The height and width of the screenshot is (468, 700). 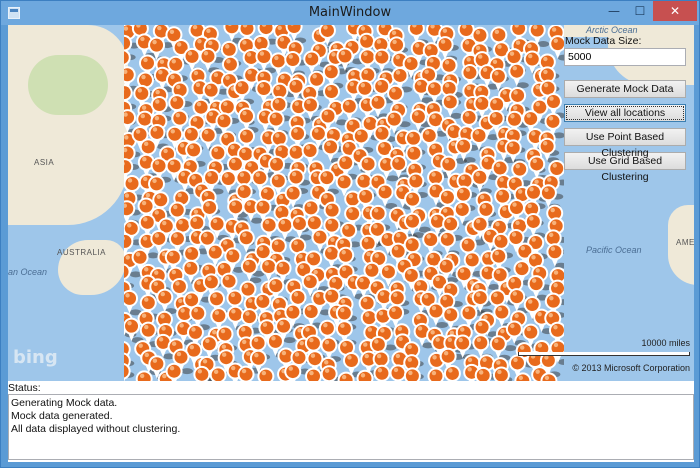 I want to click on land-asia-green, so click(x=68, y=85).